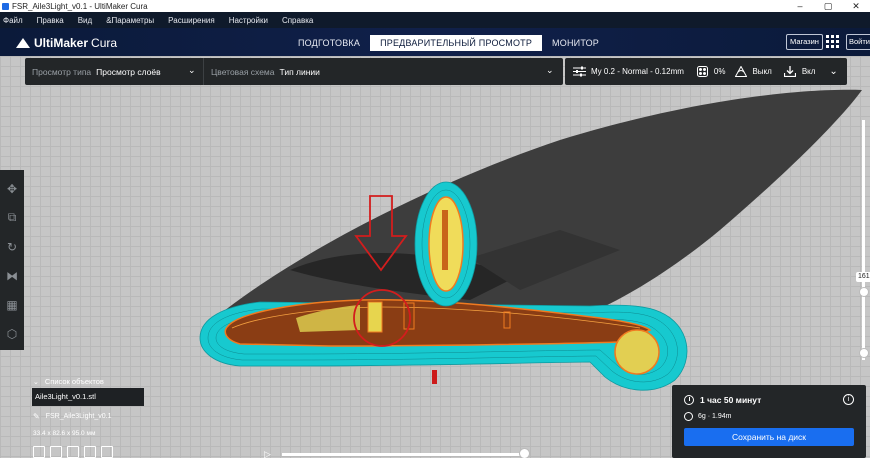 The image size is (870, 458). I want to click on object-list-item: Aile3Light_v0.1.stl, so click(88, 397).